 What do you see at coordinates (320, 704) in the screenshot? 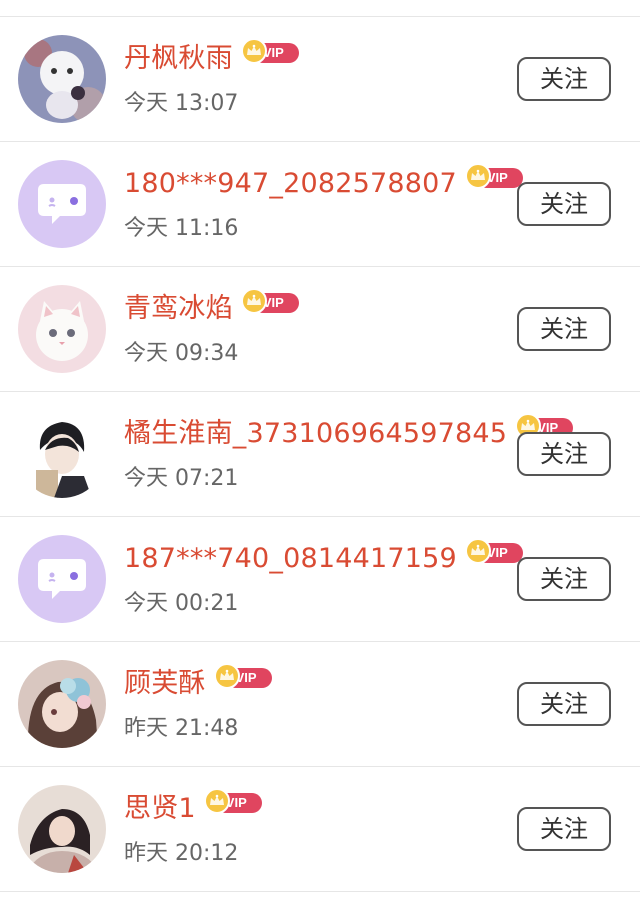
I see `list-item: 顾芙酥 VIP 昨天 21:48 关注` at bounding box center [320, 704].